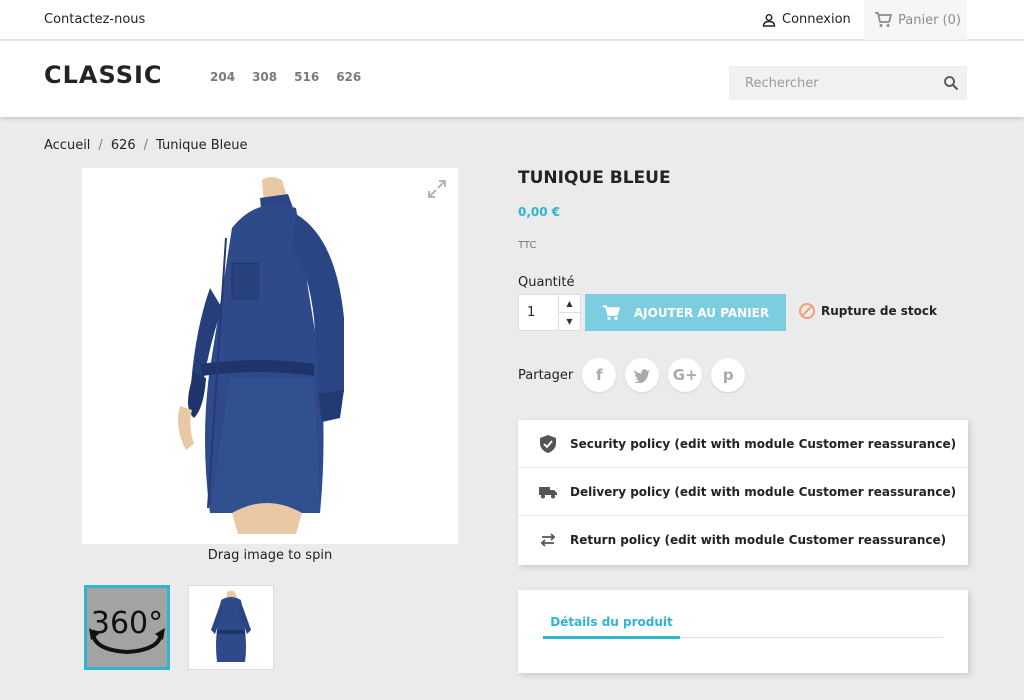 This screenshot has height=700, width=1024. I want to click on quantity-stepper: ▲ ▼, so click(550, 312).